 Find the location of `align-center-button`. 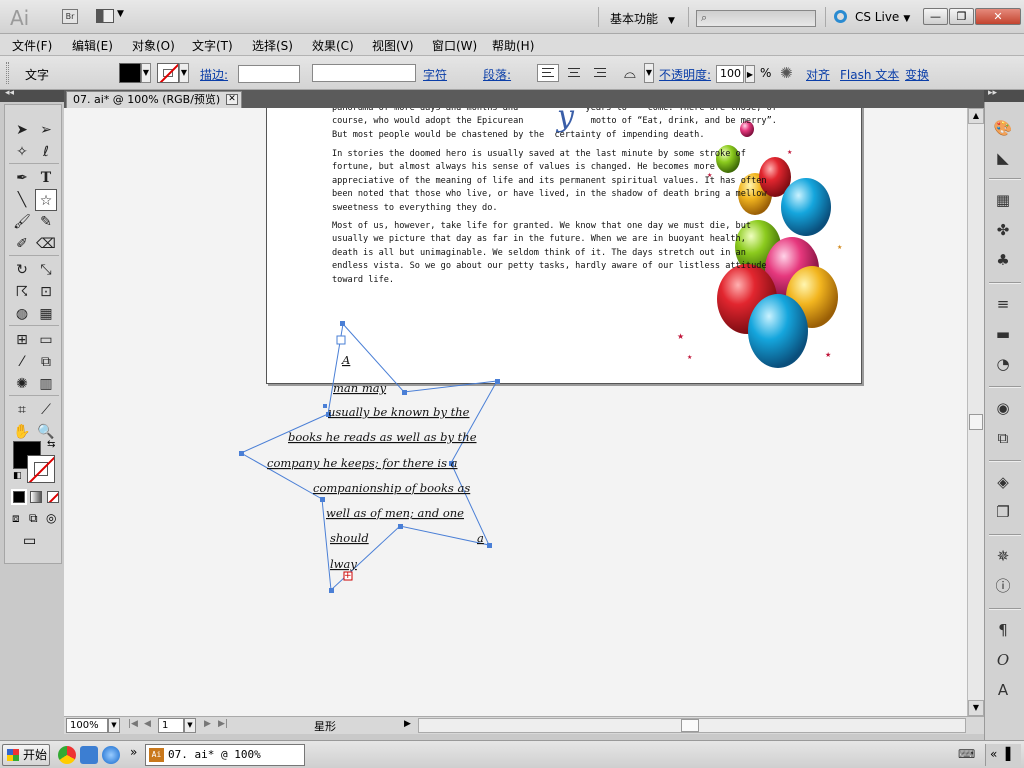

align-center-button is located at coordinates (574, 73).